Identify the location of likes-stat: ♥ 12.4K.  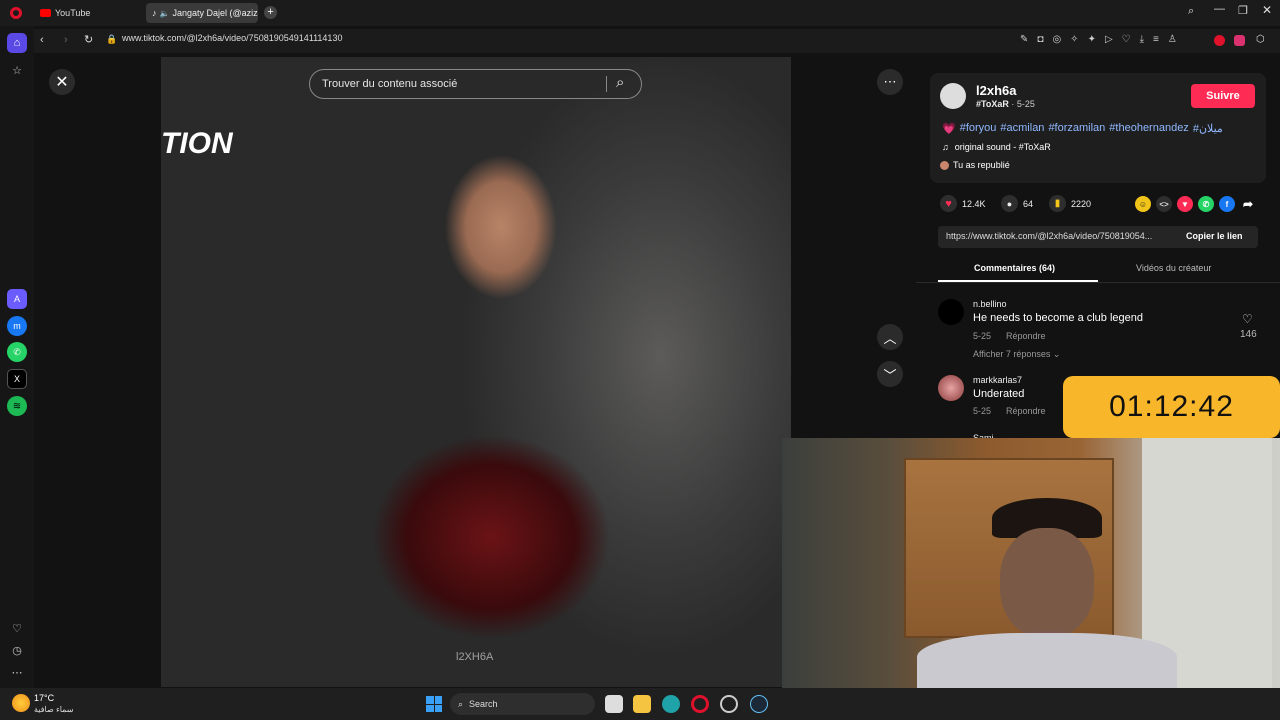
(963, 203).